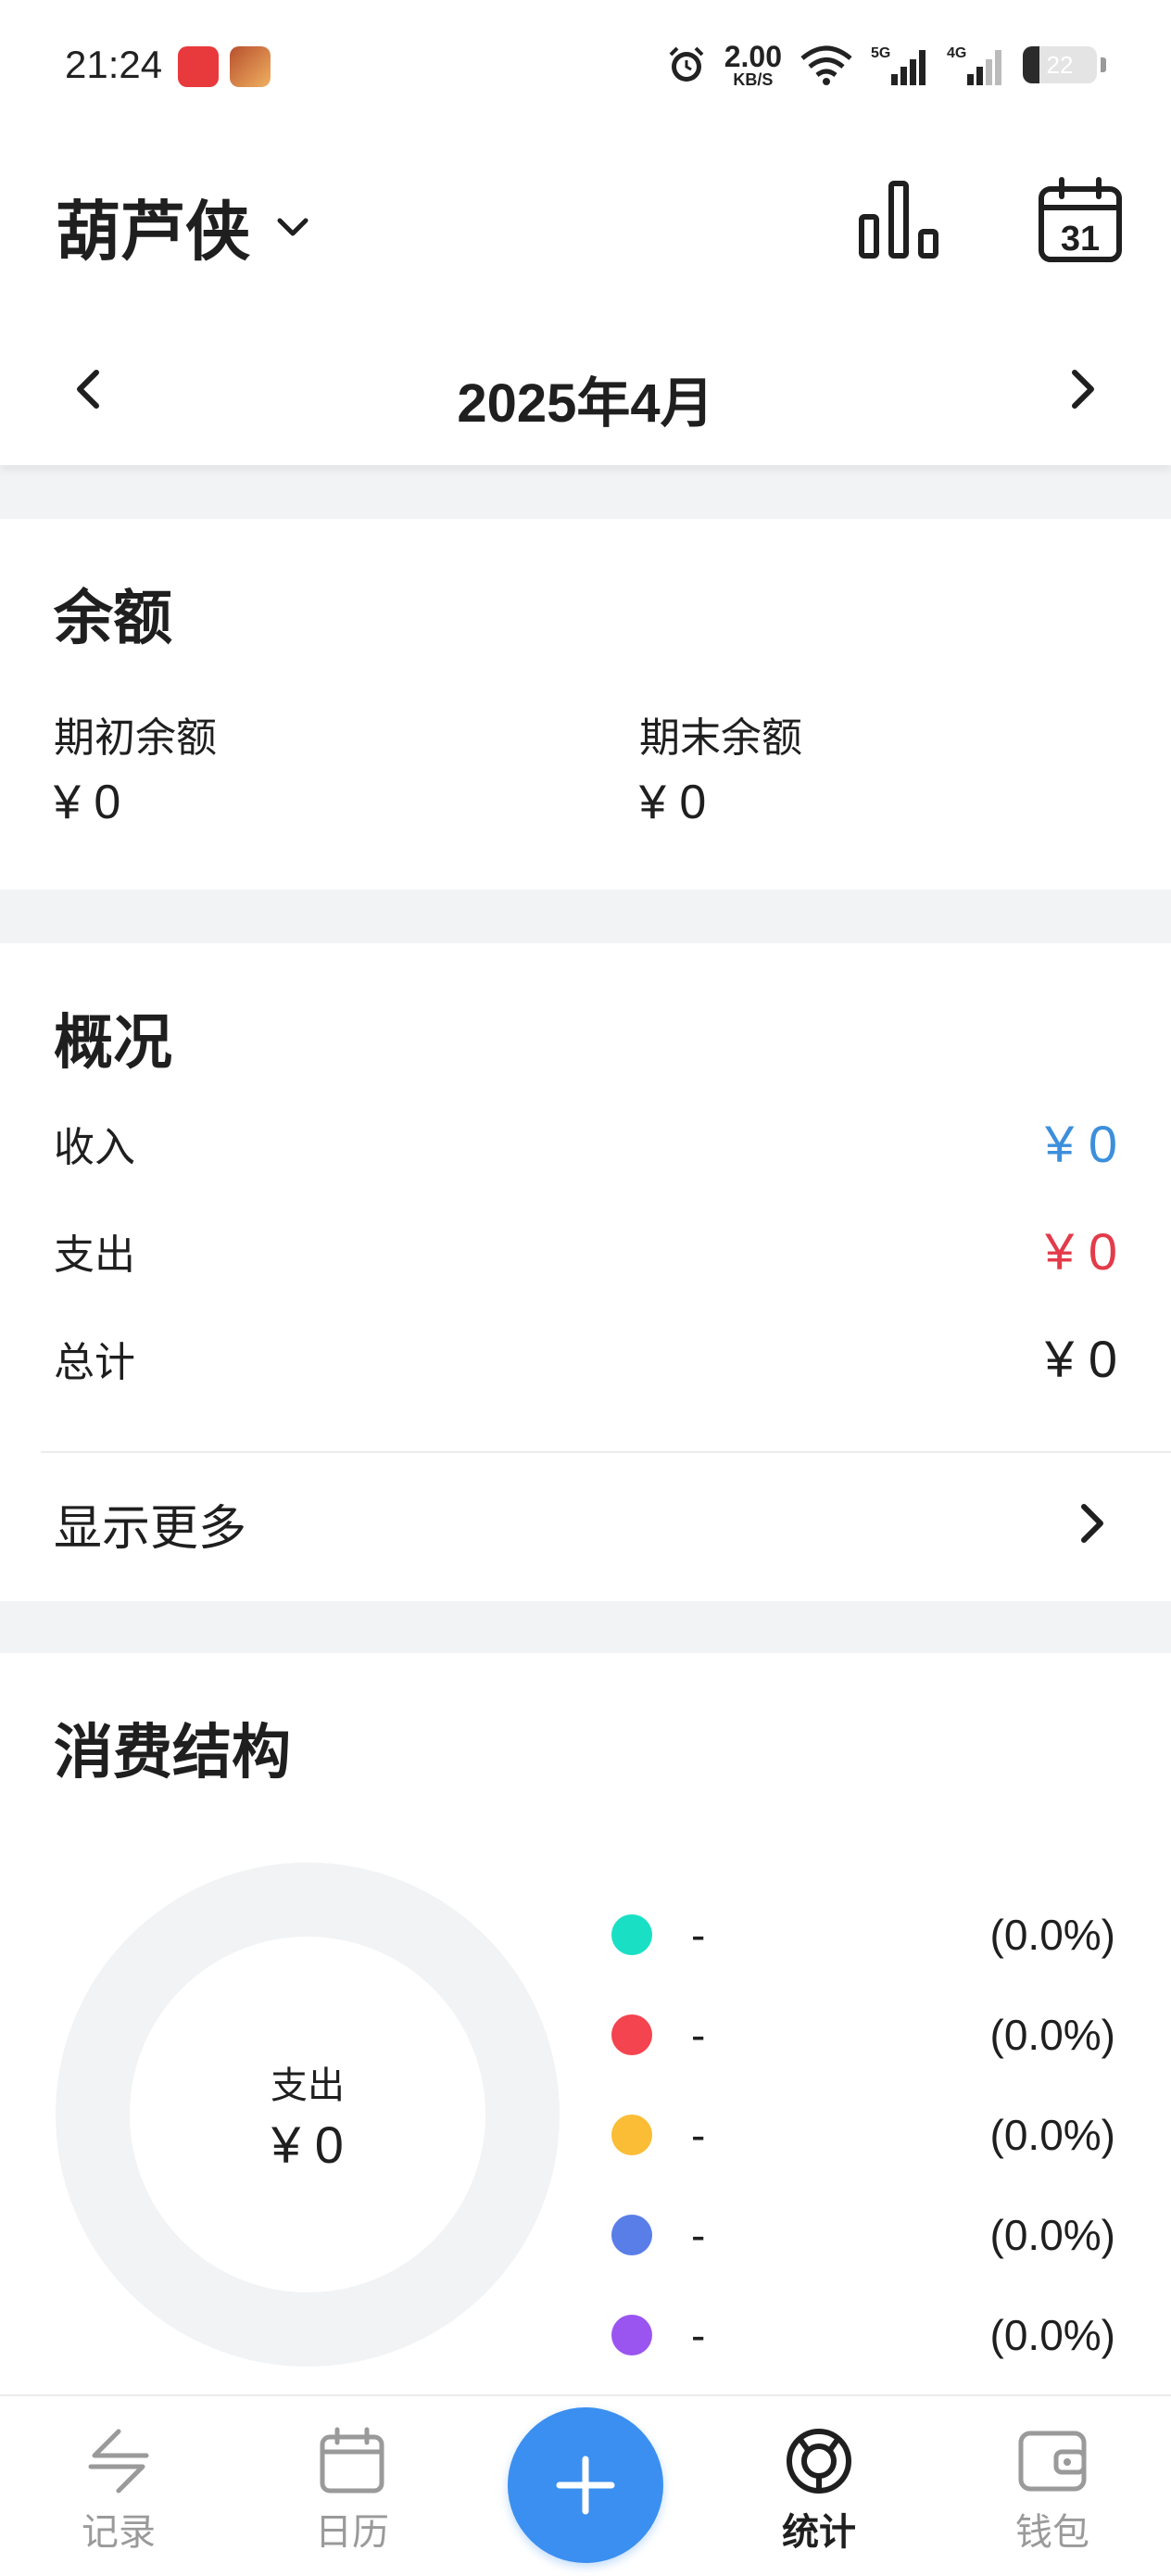 This screenshot has height=2576, width=1171. What do you see at coordinates (974, 65) in the screenshot?
I see `signal-4g-icon: 4G` at bounding box center [974, 65].